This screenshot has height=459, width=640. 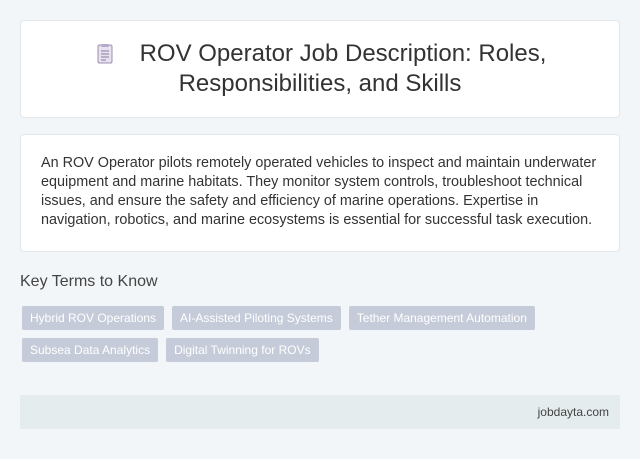 I want to click on title-line-1: ROV Operator Job Description: Roles,, so click(x=320, y=54).